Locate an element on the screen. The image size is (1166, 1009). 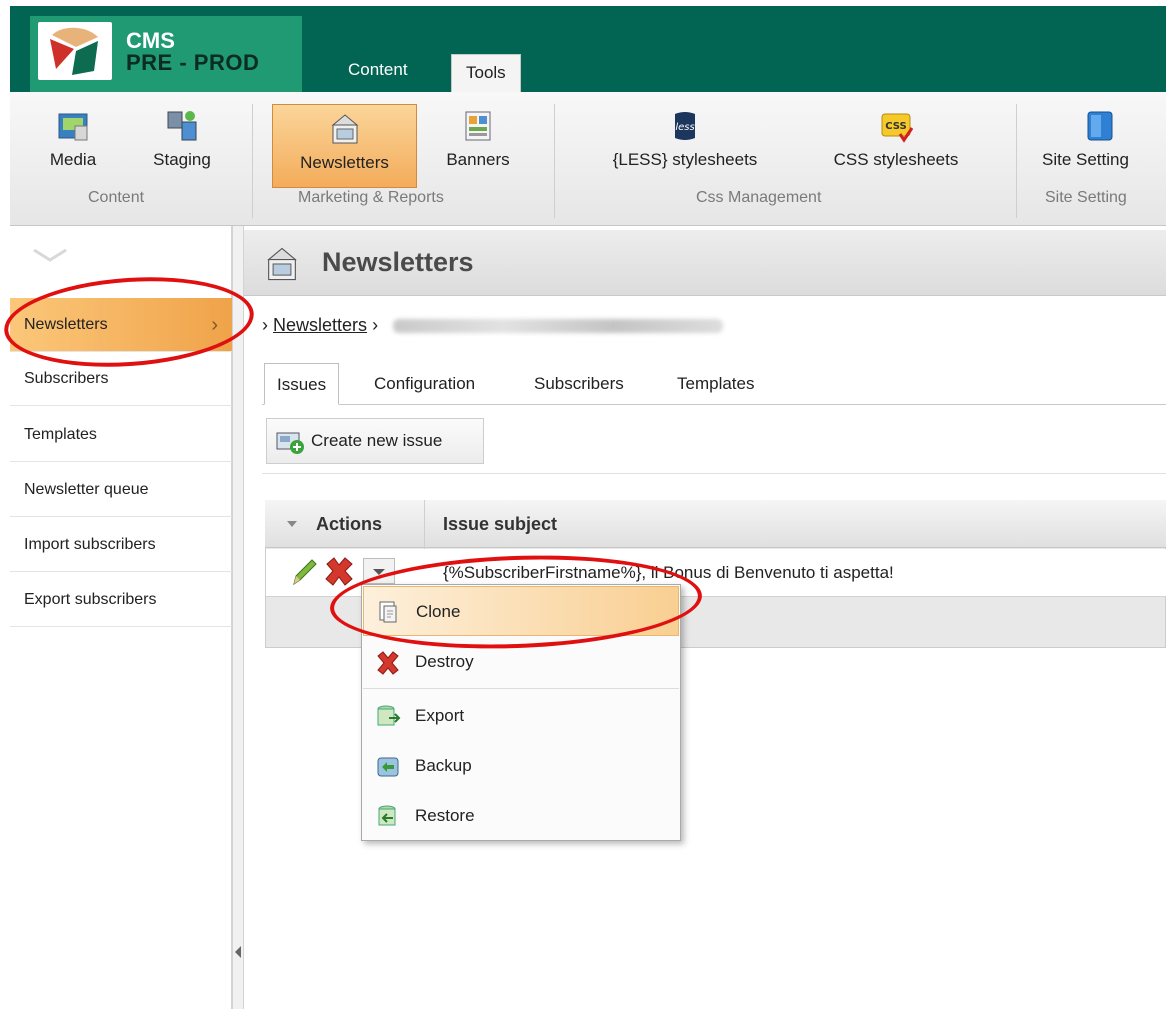
css-icon: CSS is located at coordinates (897, 128).